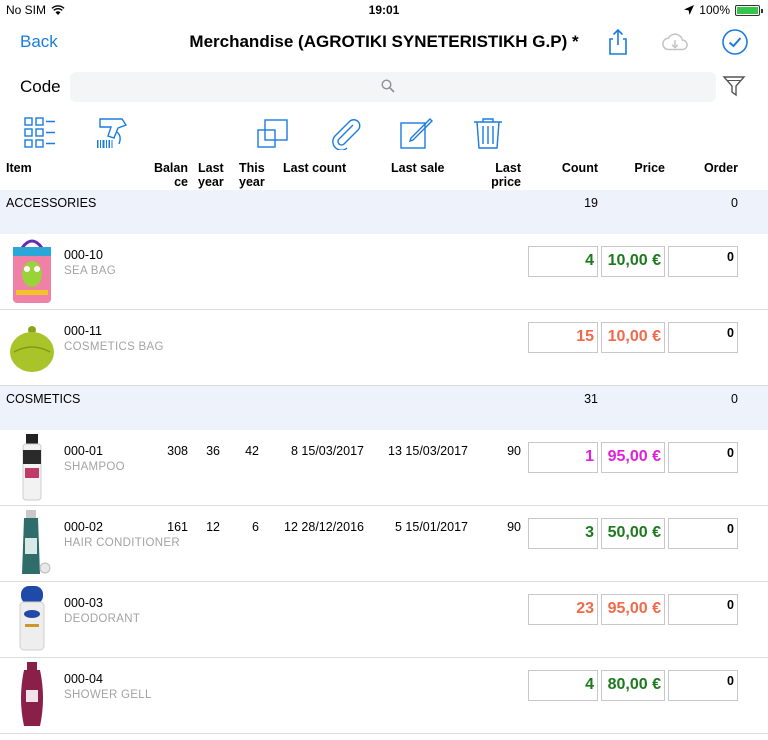  I want to click on copy-icon, so click(273, 133).